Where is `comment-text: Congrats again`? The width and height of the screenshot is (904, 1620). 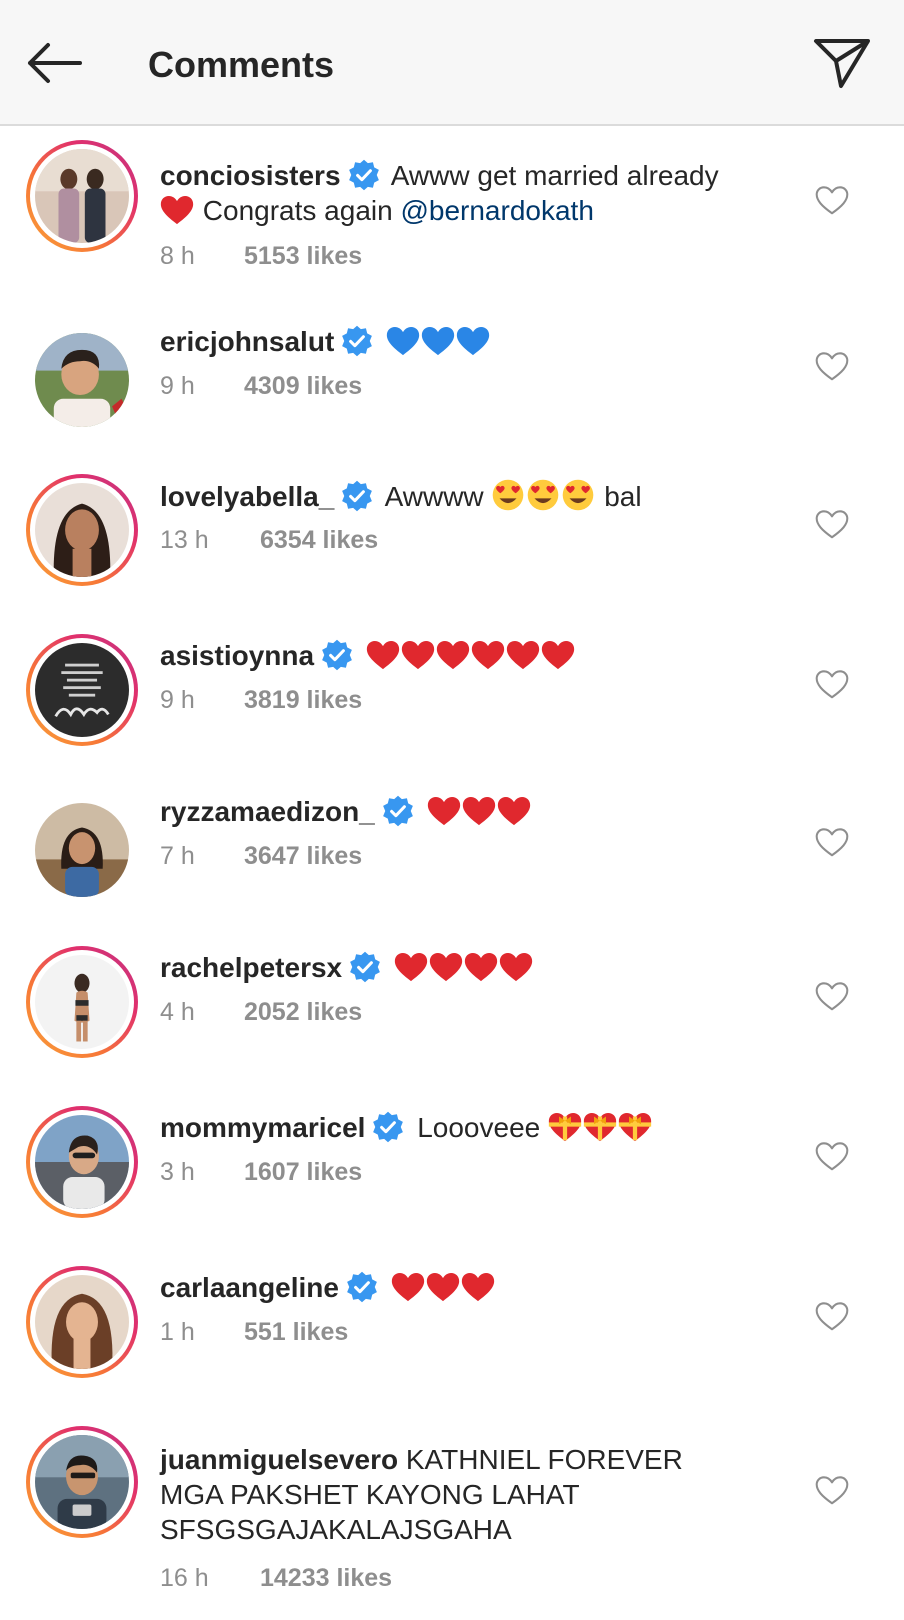
comment-text: Congrats again is located at coordinates (297, 210).